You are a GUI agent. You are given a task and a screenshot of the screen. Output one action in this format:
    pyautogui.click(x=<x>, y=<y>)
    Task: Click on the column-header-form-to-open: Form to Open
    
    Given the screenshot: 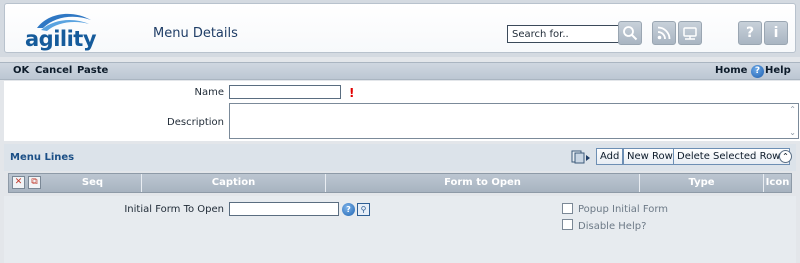 What is the action you would take?
    pyautogui.click(x=483, y=183)
    